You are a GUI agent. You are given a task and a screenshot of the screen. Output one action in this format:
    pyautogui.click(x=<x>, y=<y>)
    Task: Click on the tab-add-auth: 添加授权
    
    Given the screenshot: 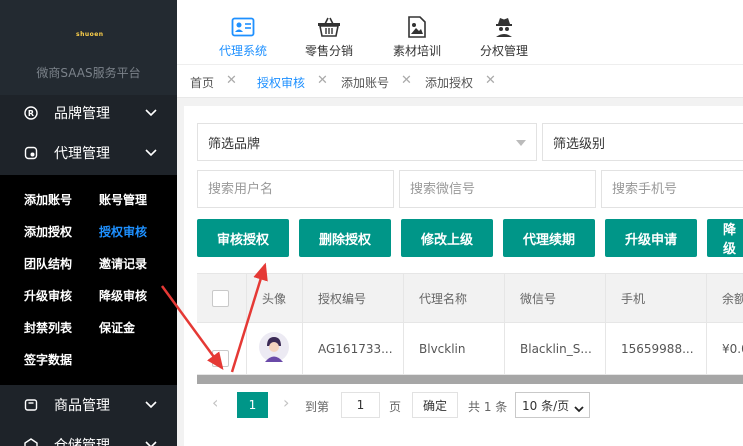 What is the action you would take?
    pyautogui.click(x=449, y=82)
    